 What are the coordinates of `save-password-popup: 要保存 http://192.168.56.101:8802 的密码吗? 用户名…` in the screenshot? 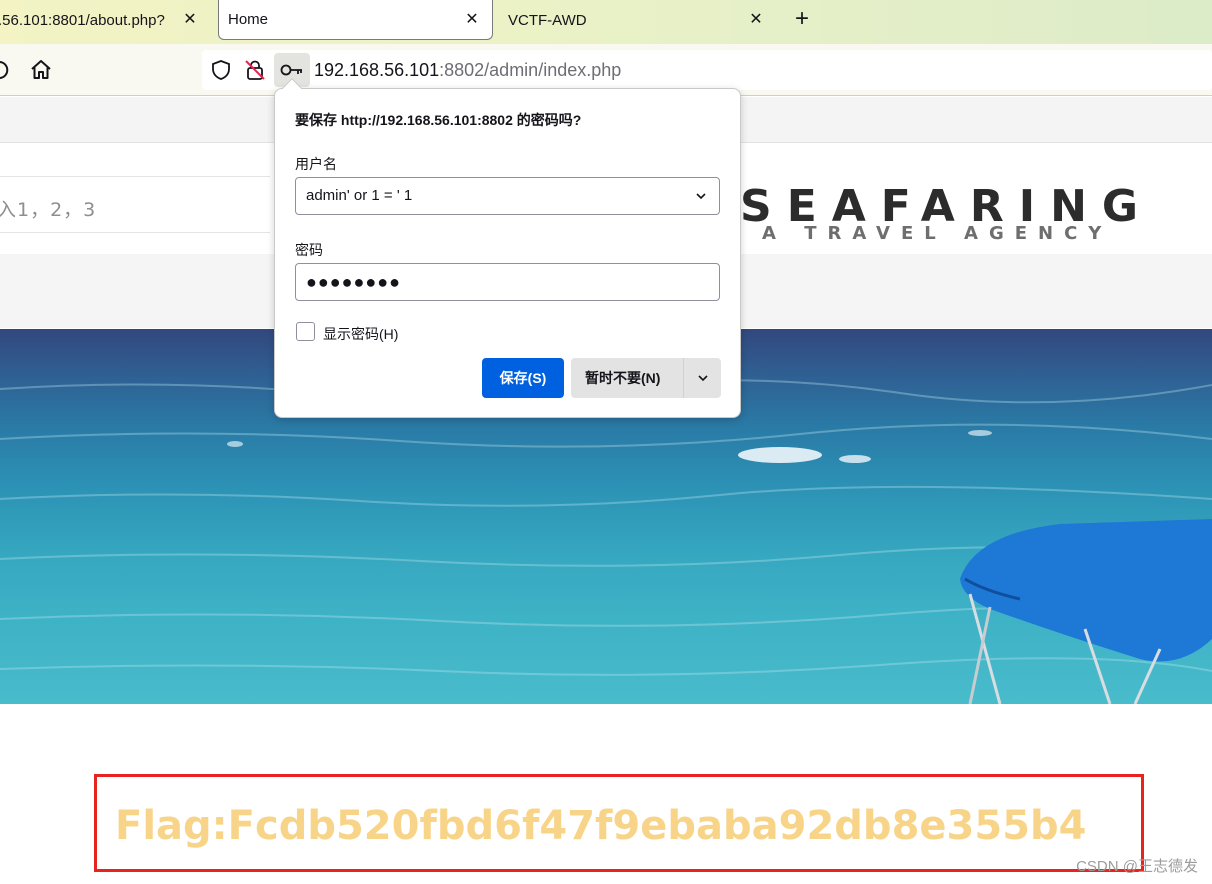 It's located at (507, 248).